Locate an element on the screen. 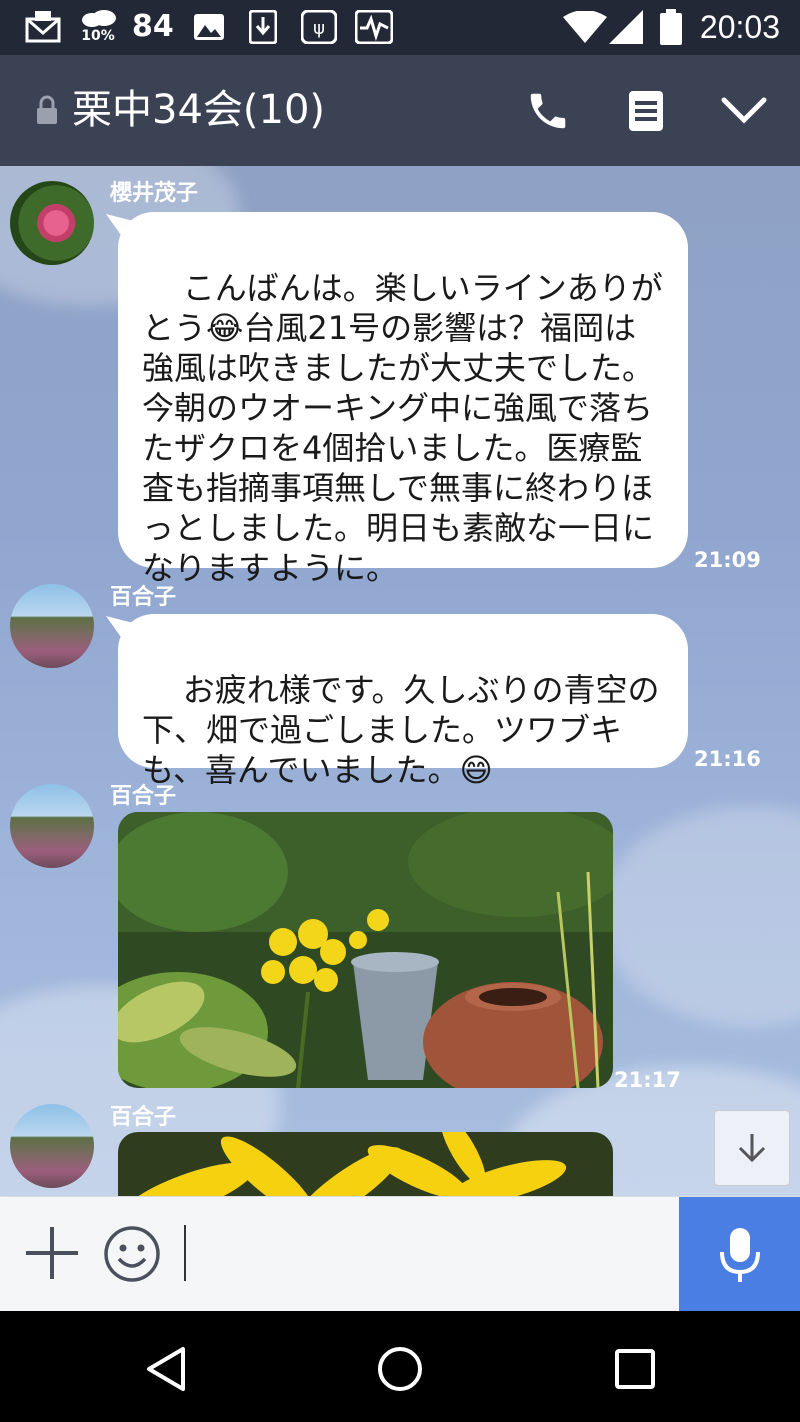 This screenshot has width=800, height=1422. home-circle-icon is located at coordinates (400, 1369).